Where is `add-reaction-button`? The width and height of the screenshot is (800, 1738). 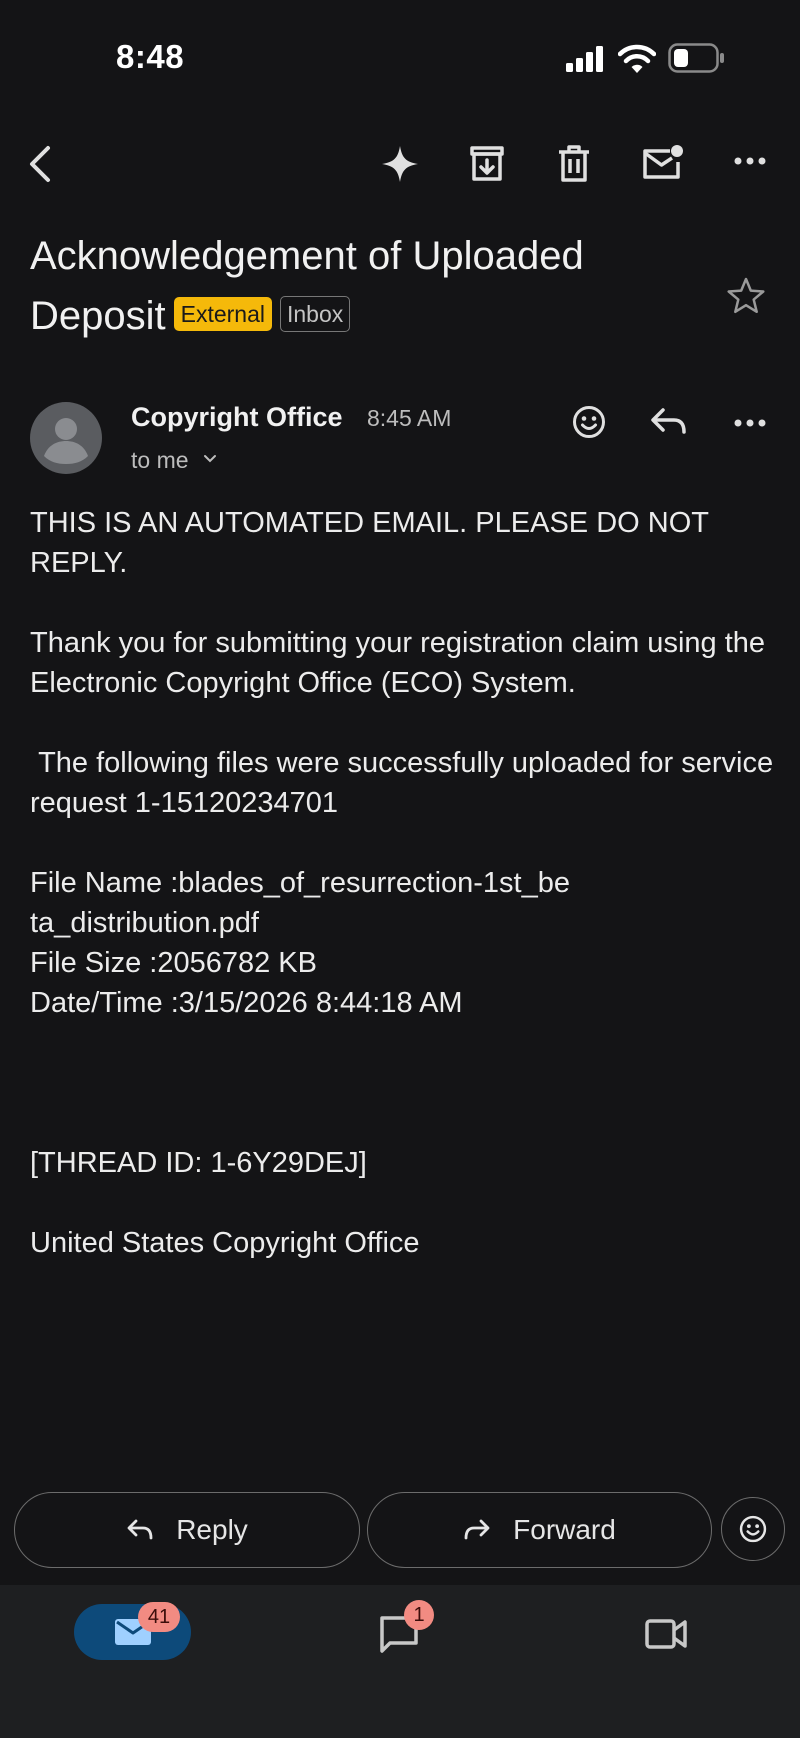 add-reaction-button is located at coordinates (589, 422).